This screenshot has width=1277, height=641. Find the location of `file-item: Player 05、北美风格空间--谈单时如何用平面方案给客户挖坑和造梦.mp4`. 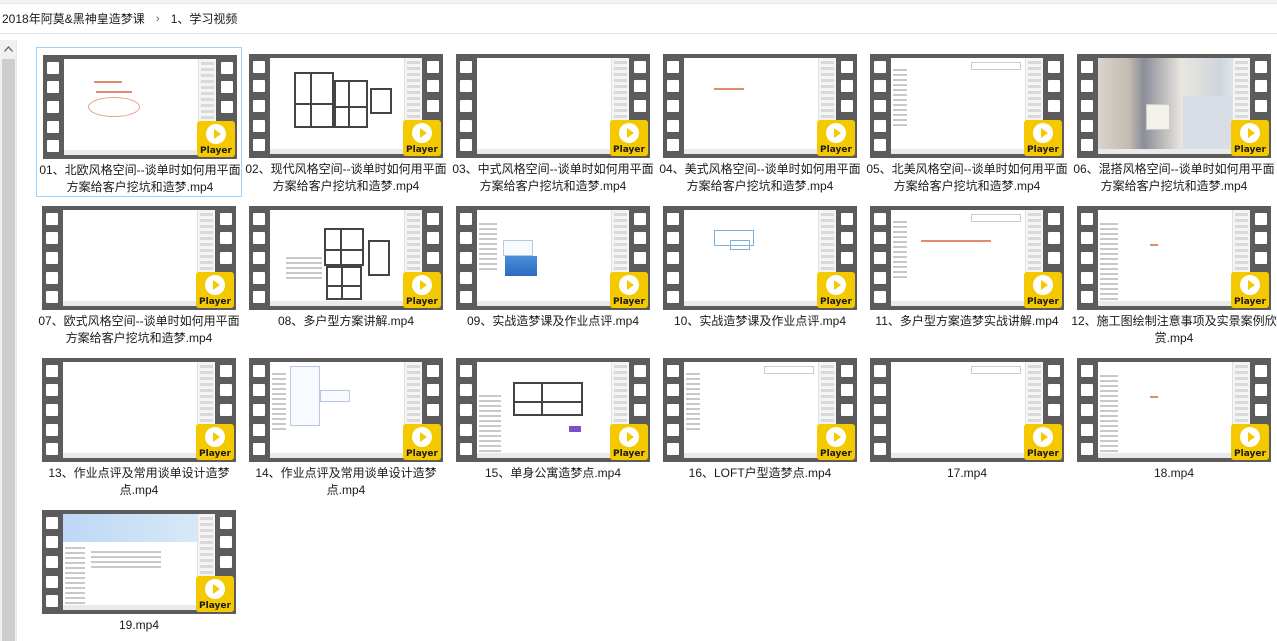

file-item: Player 05、北美风格空间--谈单时如何用平面方案给客户挖坑和造梦.mp4 is located at coordinates (967, 122).